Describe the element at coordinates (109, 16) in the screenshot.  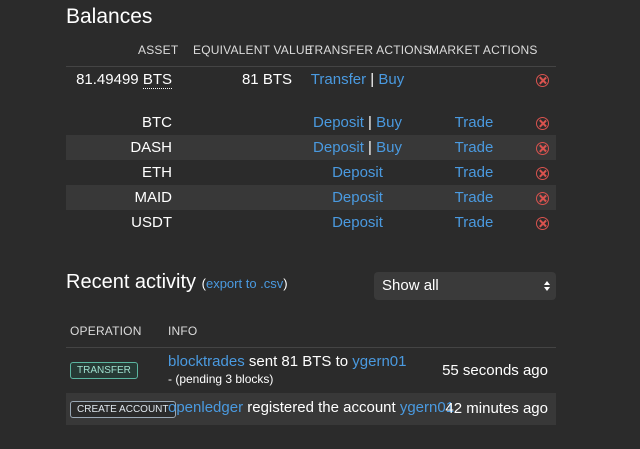
I see `balances-title: Balances` at that location.